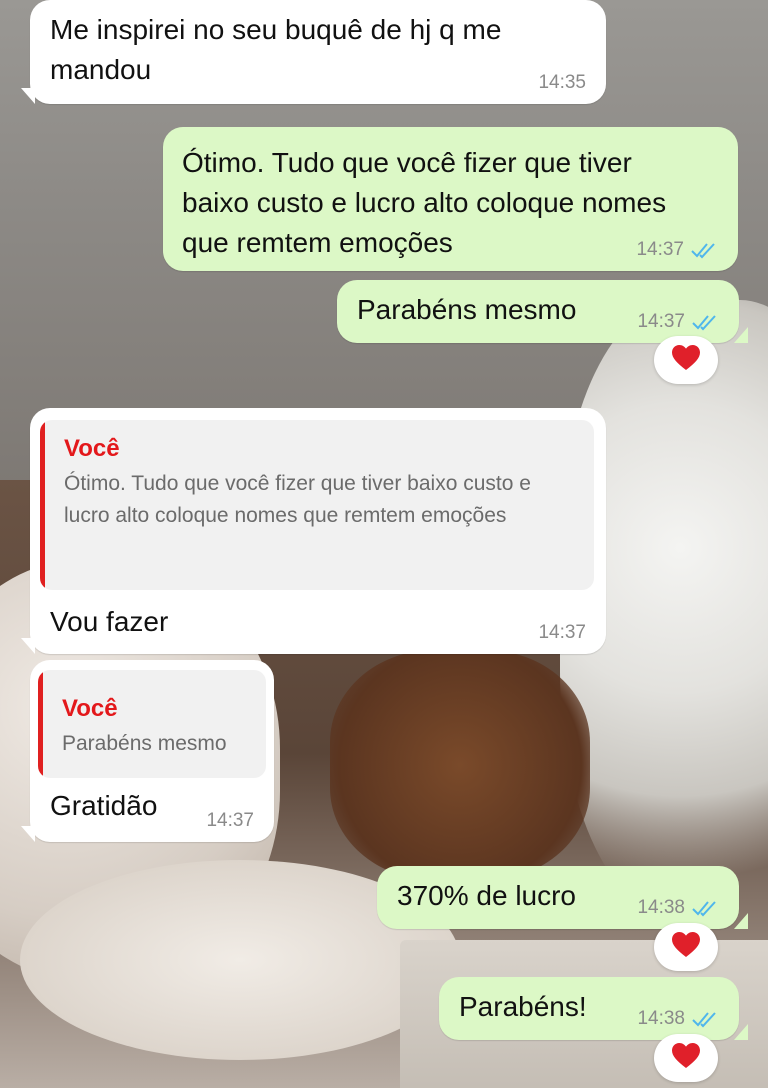 The width and height of the screenshot is (768, 1088). What do you see at coordinates (109, 621) in the screenshot?
I see `message-text: Vou fazer` at bounding box center [109, 621].